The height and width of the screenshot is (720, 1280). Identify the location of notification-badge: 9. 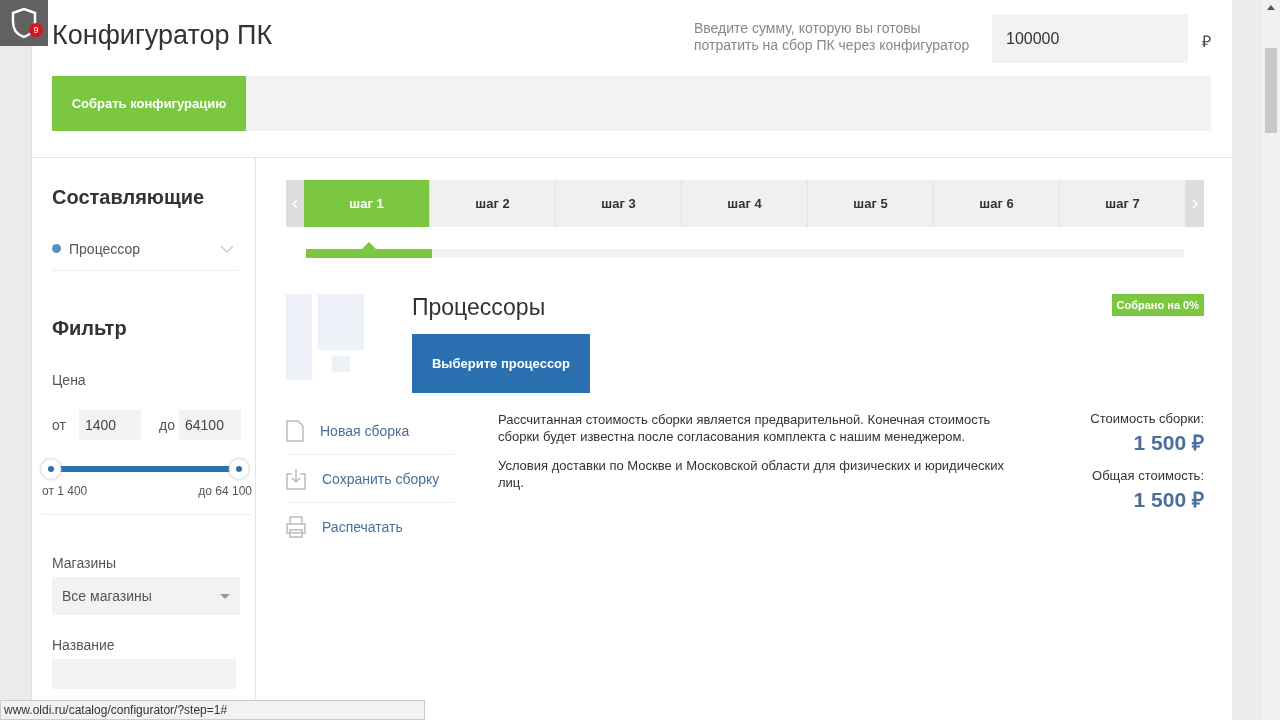
(36, 30).